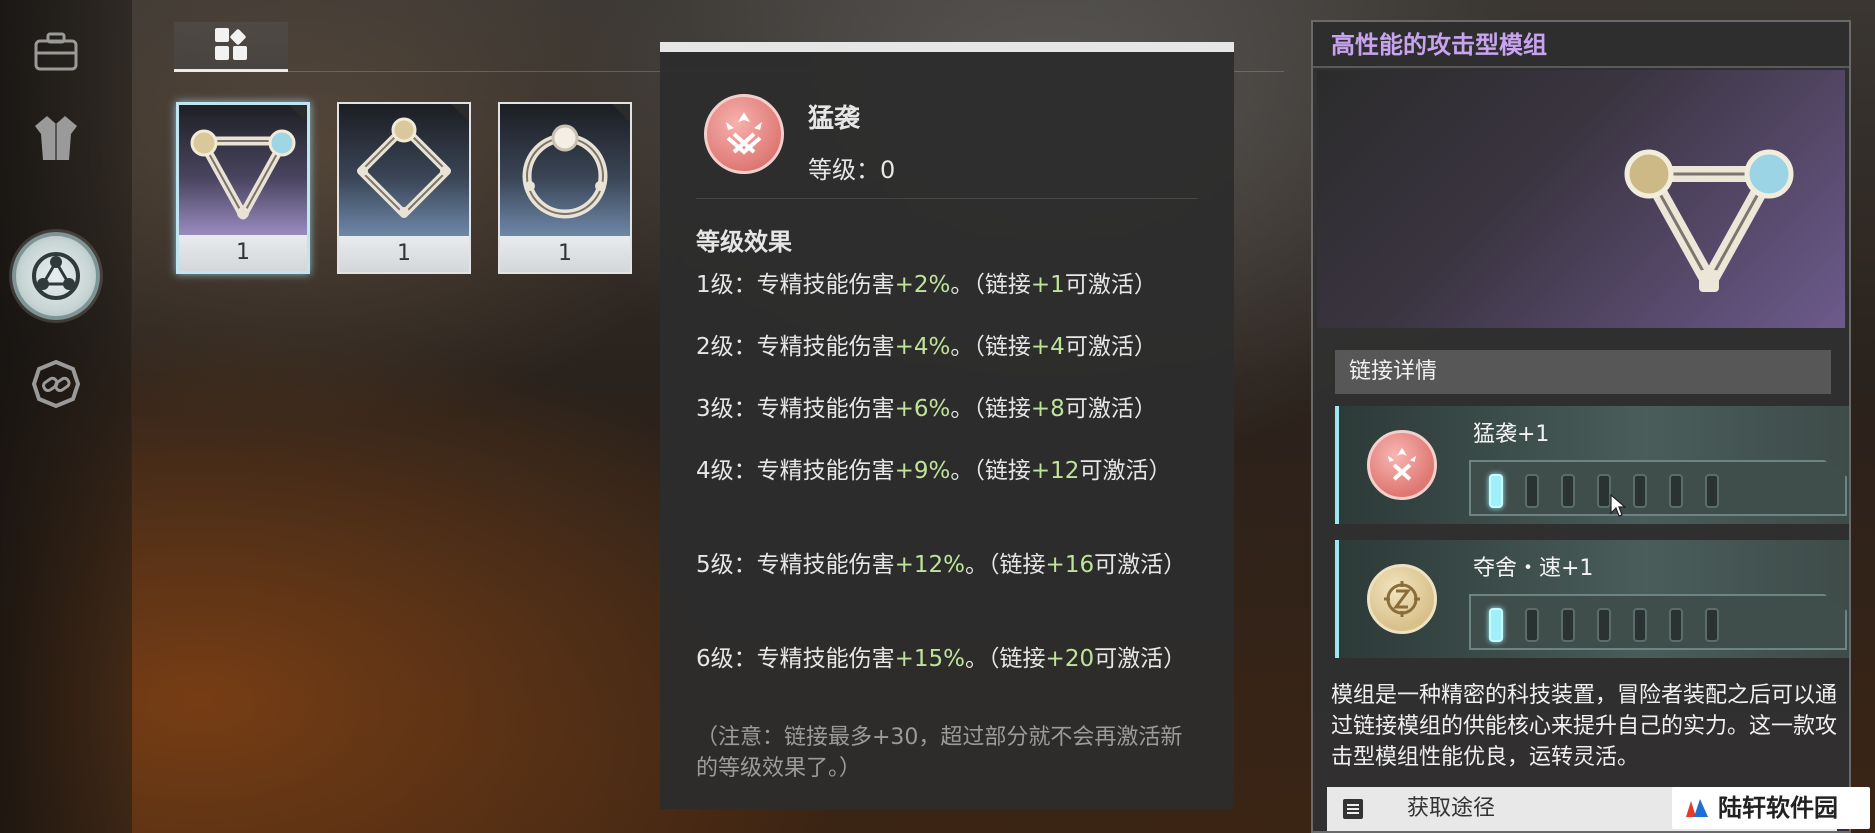 The height and width of the screenshot is (833, 1875). I want to click on level-effect-3: 3级：专精技能伤害+6%。（链接+8可激活）, so click(926, 409).